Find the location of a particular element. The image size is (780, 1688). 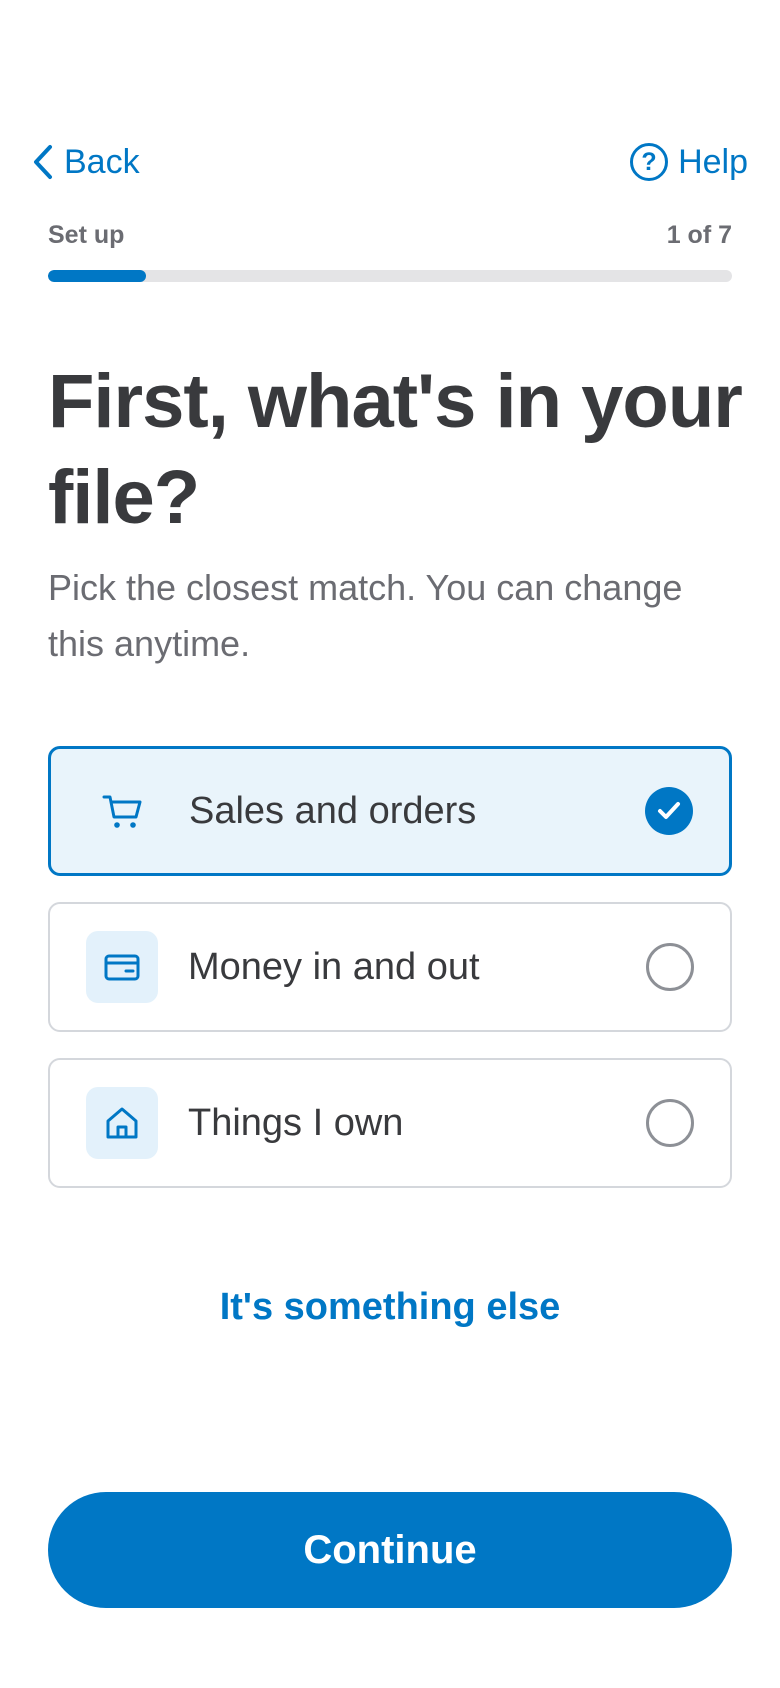

home-icon is located at coordinates (122, 1123).